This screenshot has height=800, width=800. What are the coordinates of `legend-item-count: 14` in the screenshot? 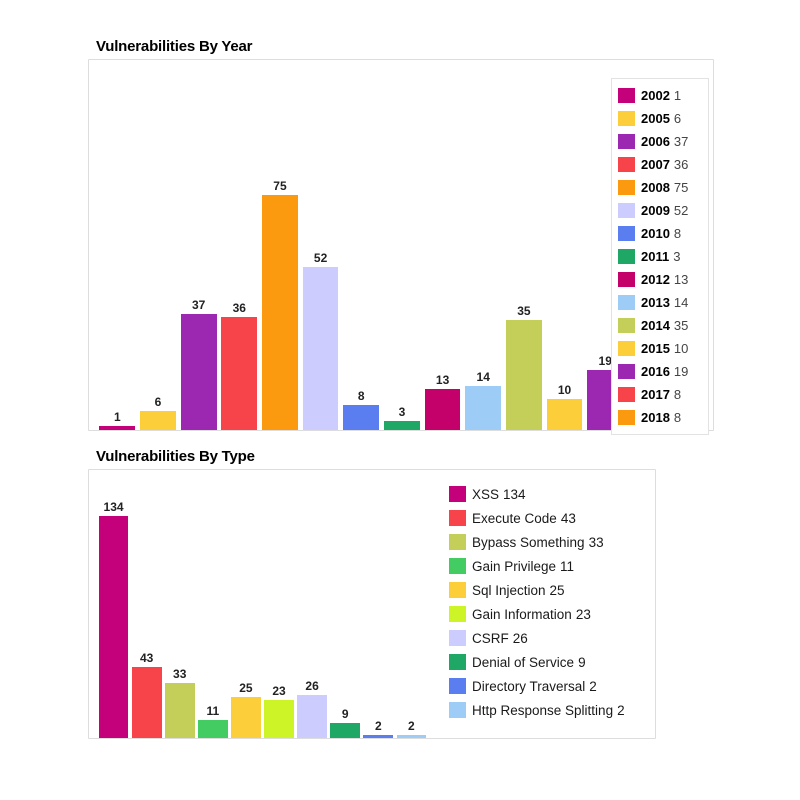 It's located at (681, 302).